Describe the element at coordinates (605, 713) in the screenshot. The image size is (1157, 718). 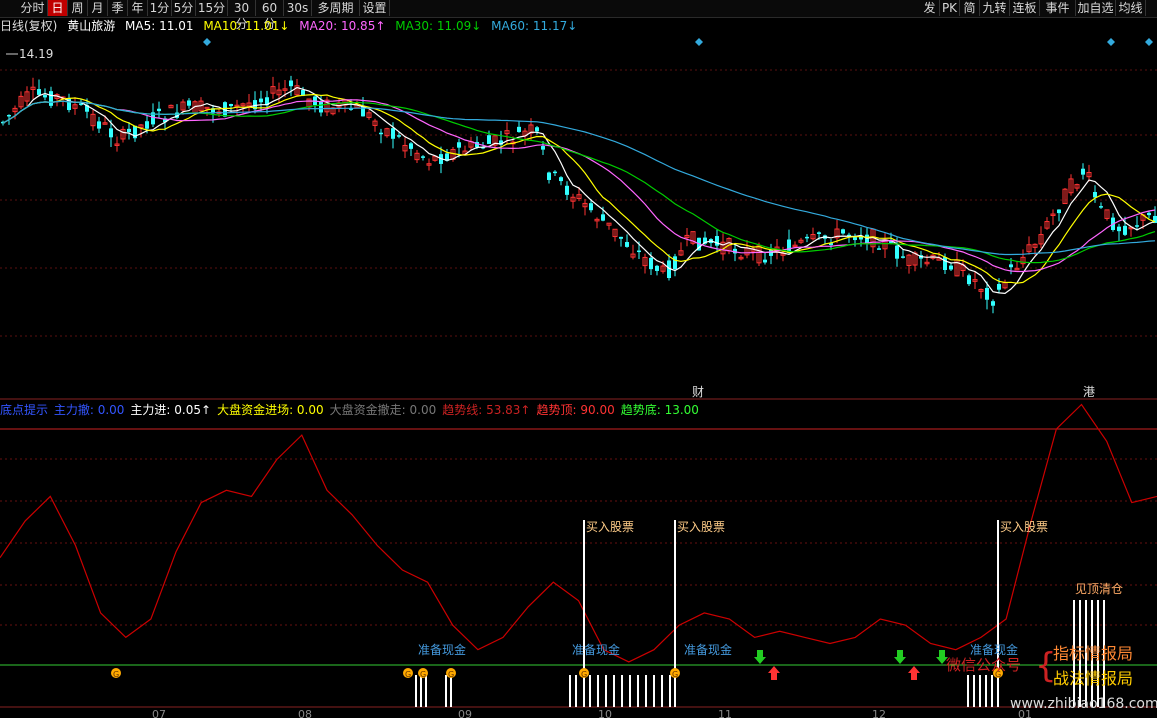
I see `month-label-3: 10` at that location.